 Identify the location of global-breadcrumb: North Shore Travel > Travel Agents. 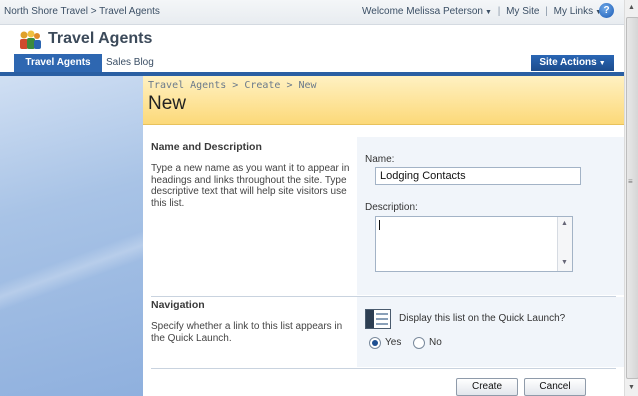
(82, 11).